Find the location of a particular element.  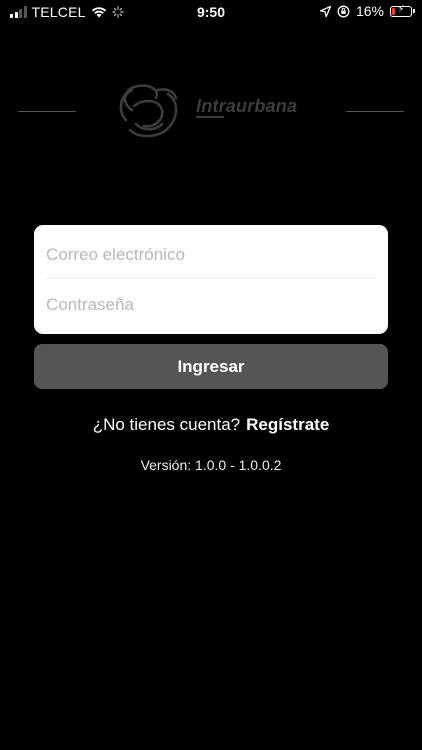

status-right: 16% ⚡ is located at coordinates (367, 11).